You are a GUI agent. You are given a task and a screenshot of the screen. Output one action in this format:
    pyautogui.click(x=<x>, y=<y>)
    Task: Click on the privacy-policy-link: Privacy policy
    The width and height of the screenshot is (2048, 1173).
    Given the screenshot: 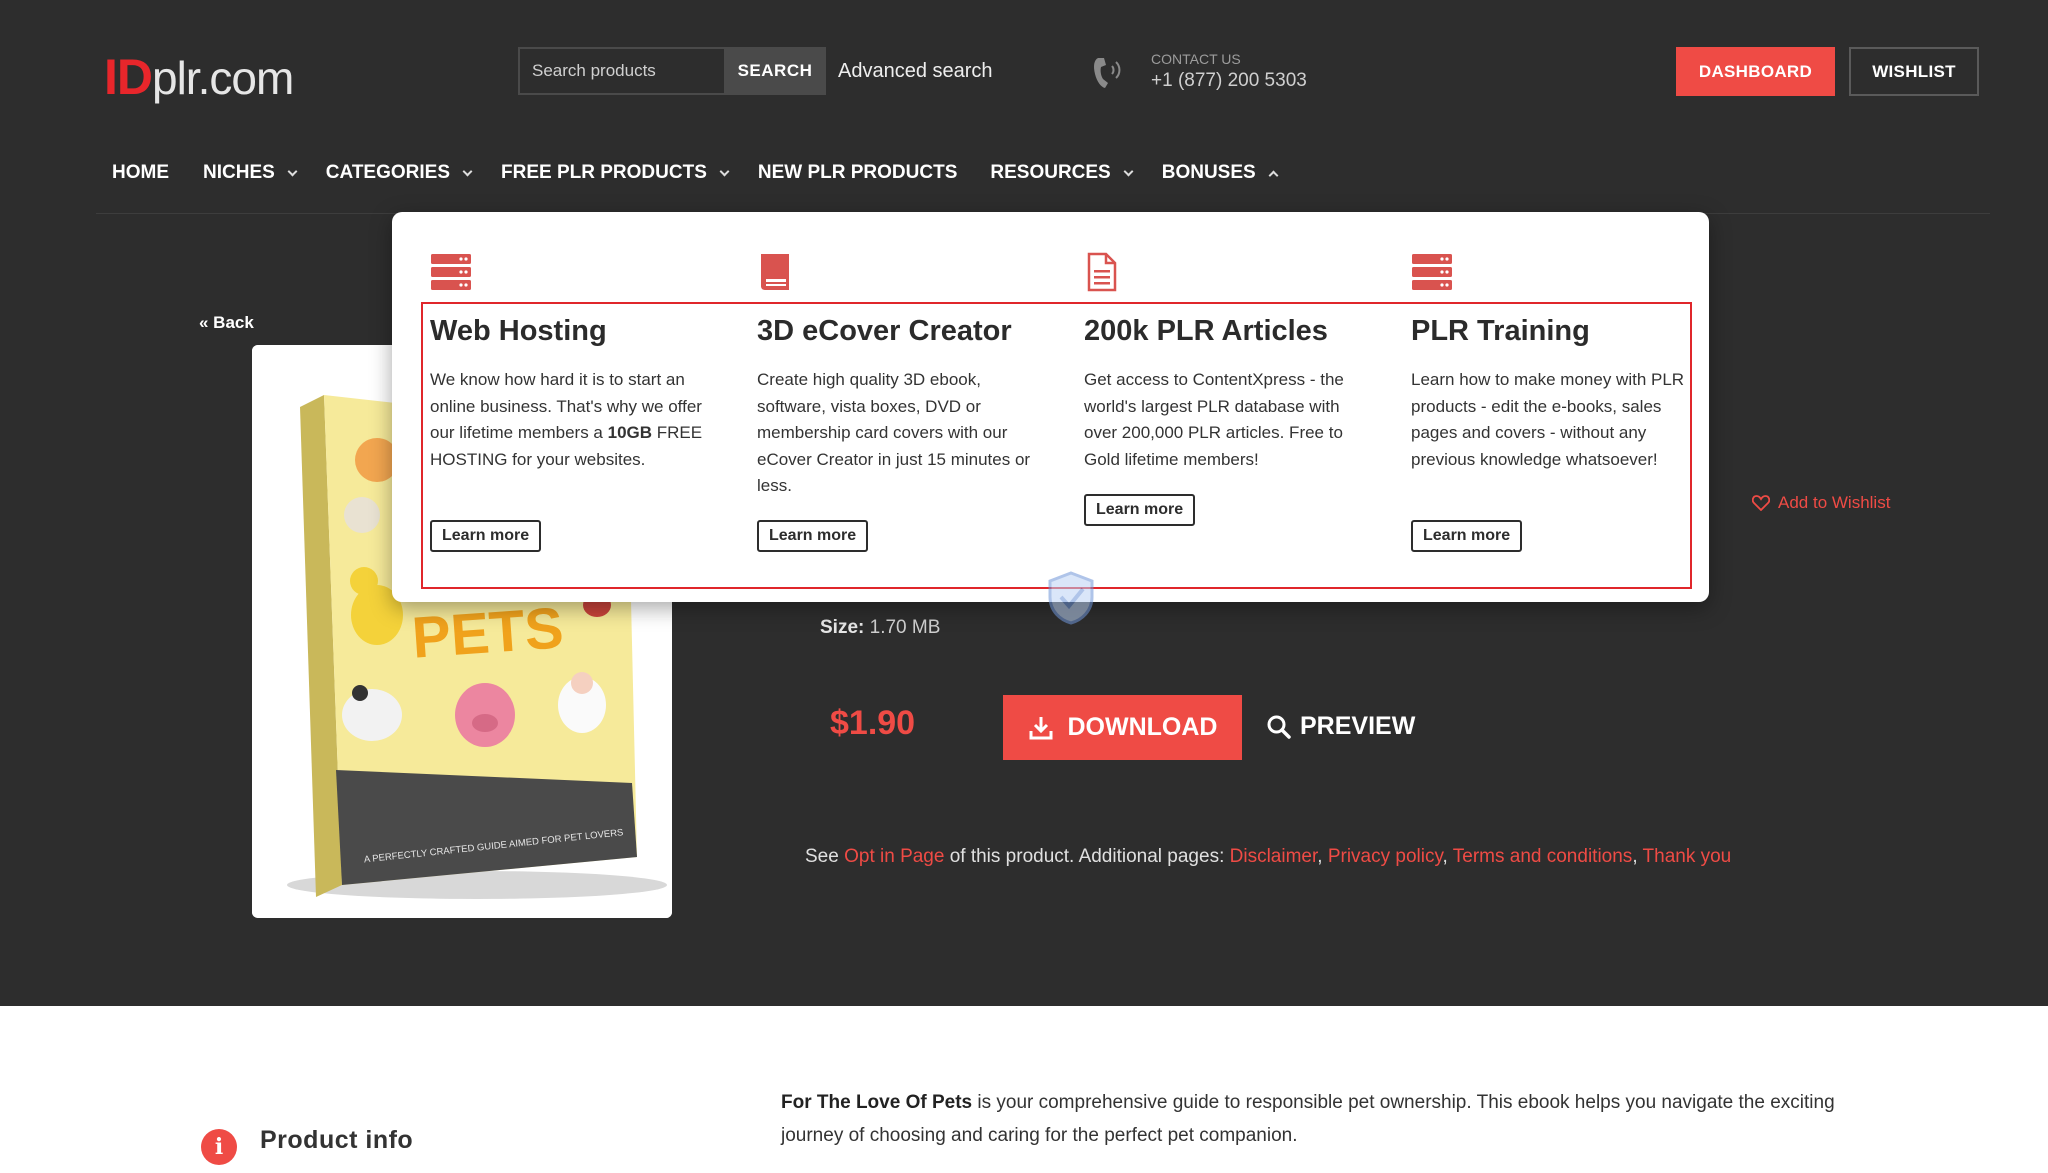 What is the action you would take?
    pyautogui.click(x=1385, y=856)
    